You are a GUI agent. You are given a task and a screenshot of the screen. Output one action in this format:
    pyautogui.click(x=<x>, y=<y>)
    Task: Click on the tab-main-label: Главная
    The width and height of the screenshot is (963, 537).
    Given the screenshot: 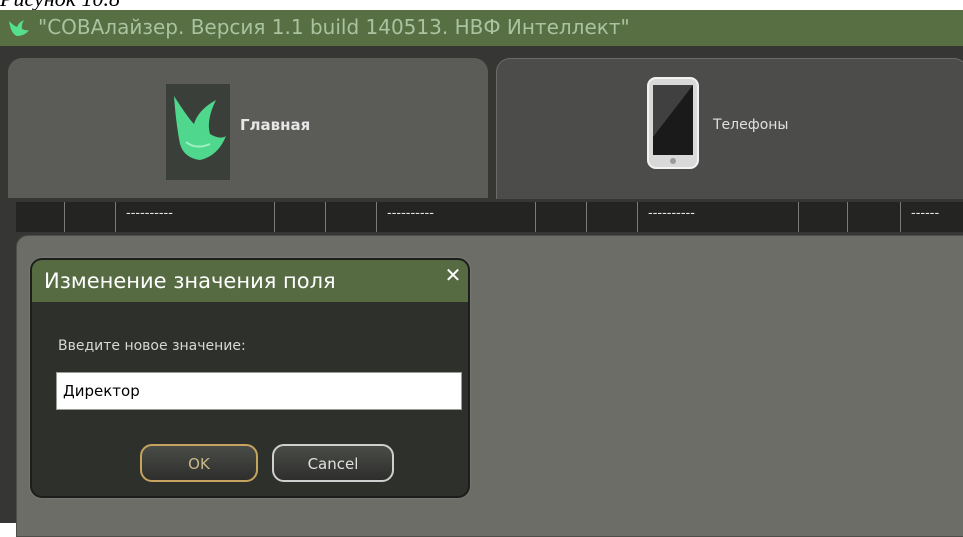 What is the action you would take?
    pyautogui.click(x=275, y=125)
    